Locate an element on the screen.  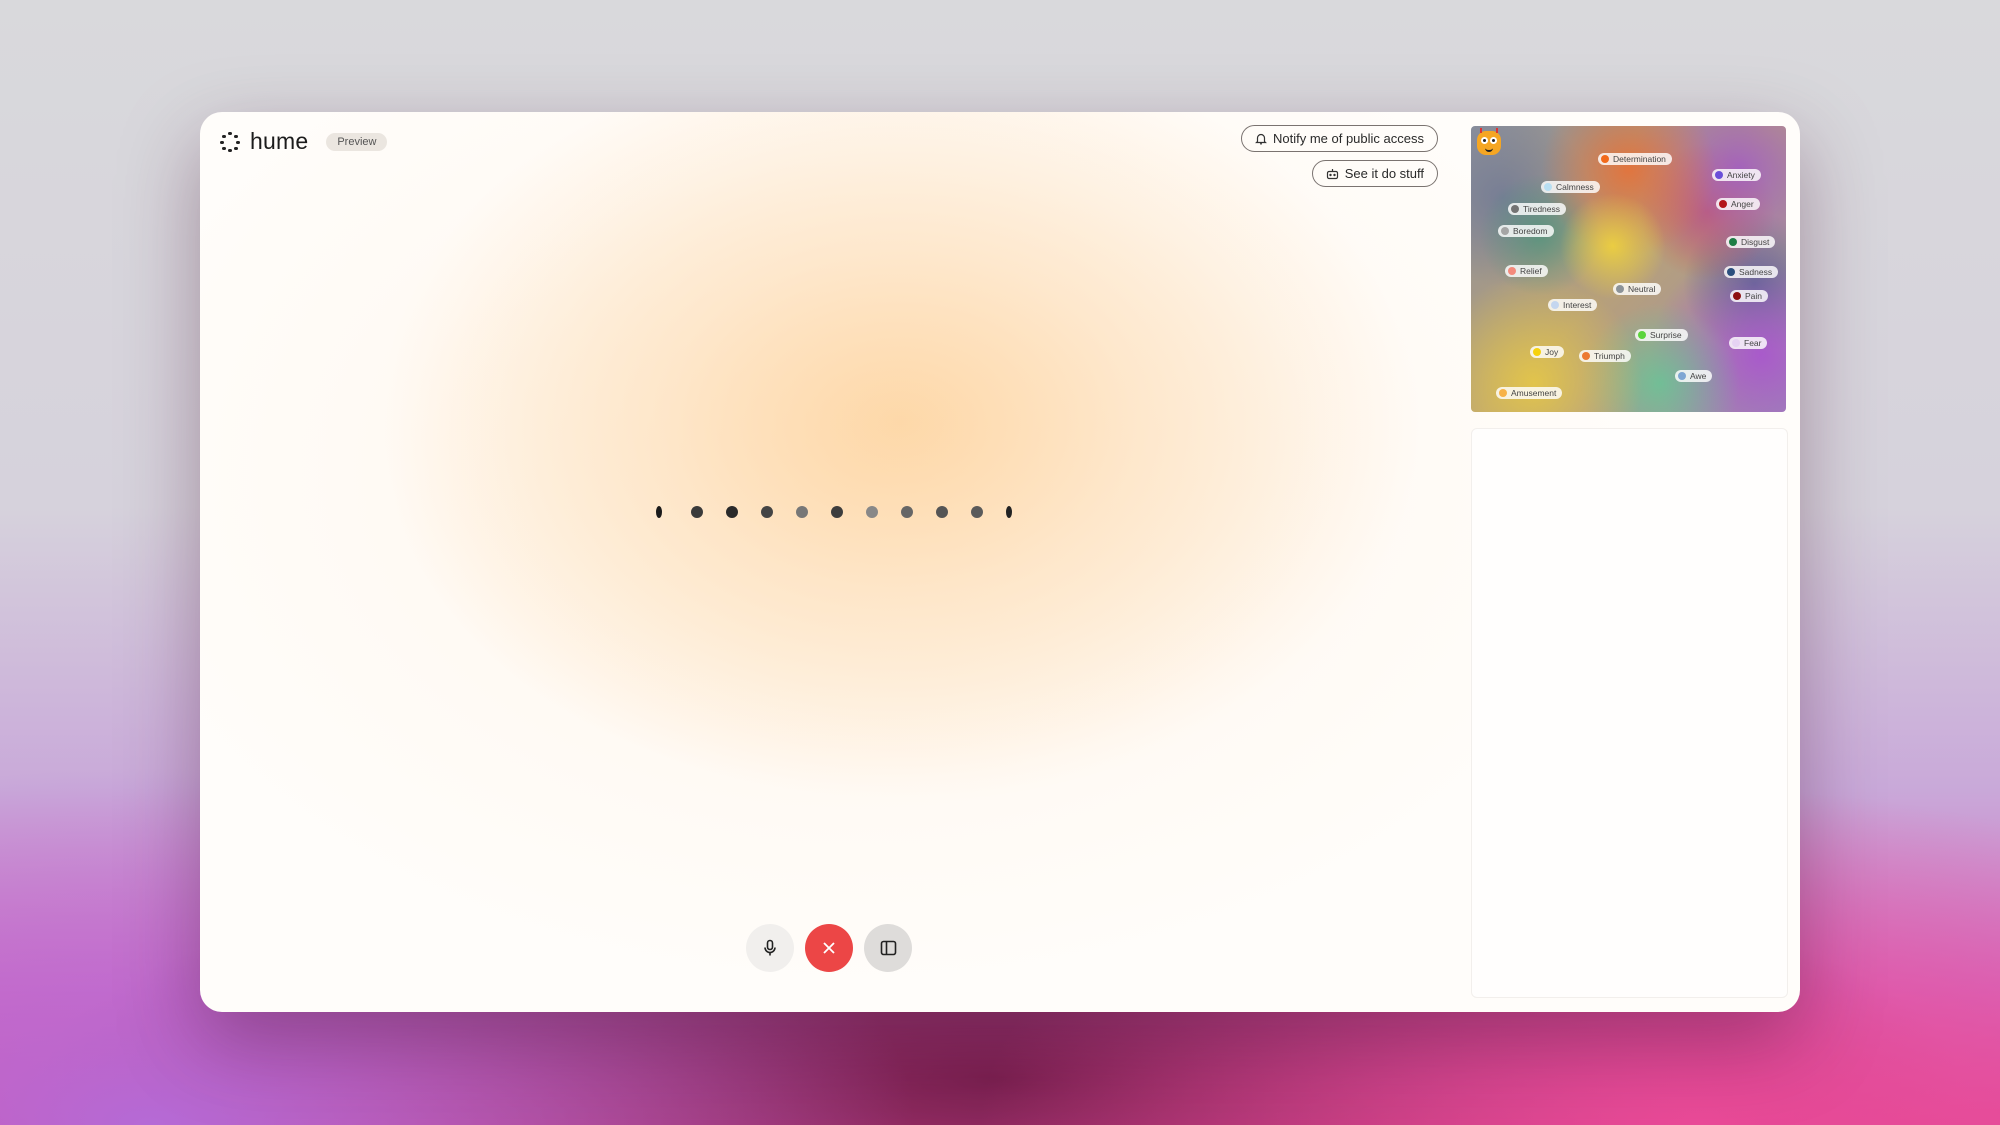
emotion-tag-determination: Determination is located at coordinates (1635, 159).